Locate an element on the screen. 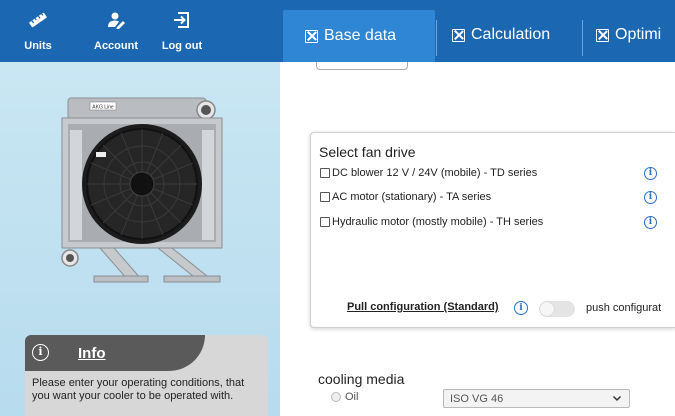 This screenshot has height=416, width=675. ruler-icon is located at coordinates (38, 15).